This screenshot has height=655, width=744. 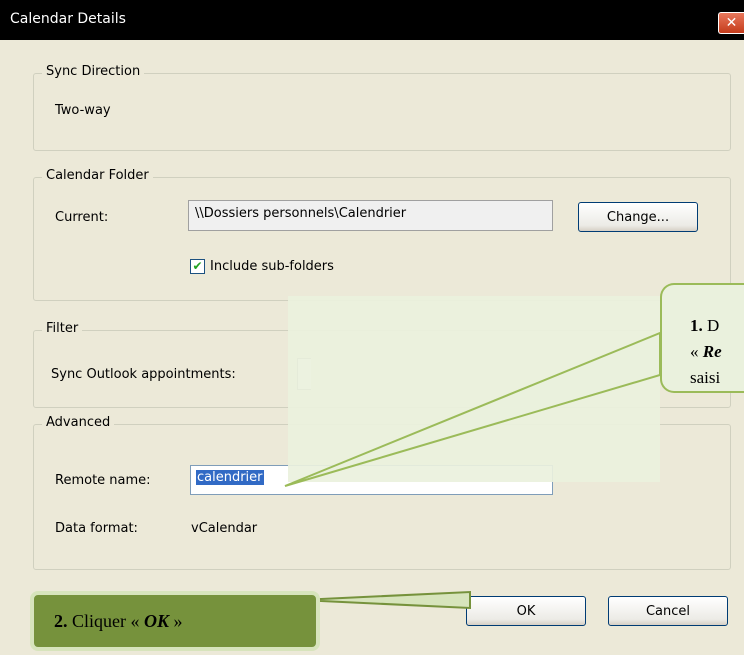 What do you see at coordinates (382, 107) in the screenshot?
I see `sync-direction-group: Sync Direction` at bounding box center [382, 107].